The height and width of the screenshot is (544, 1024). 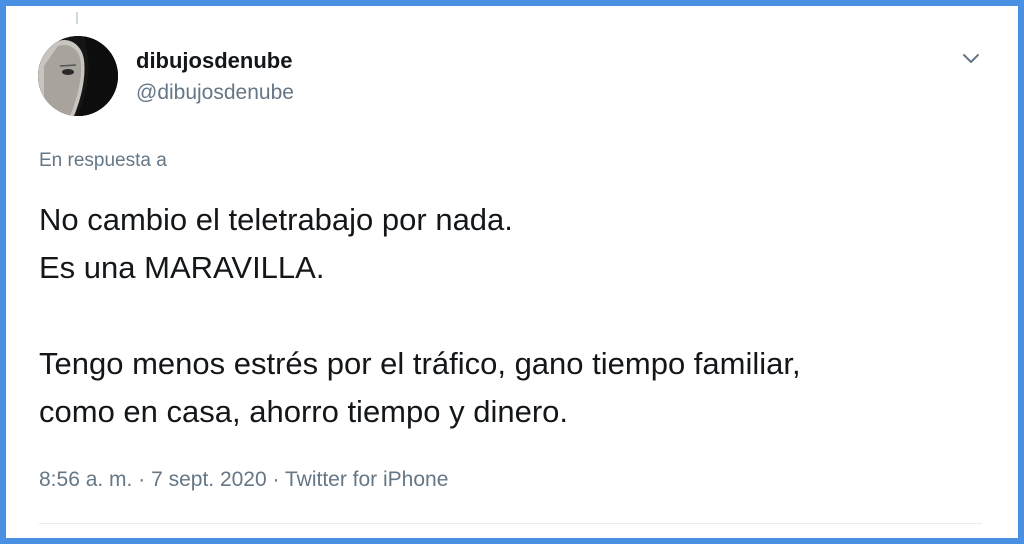 What do you see at coordinates (209, 479) in the screenshot?
I see `tweet-date: 7 sept. 2020` at bounding box center [209, 479].